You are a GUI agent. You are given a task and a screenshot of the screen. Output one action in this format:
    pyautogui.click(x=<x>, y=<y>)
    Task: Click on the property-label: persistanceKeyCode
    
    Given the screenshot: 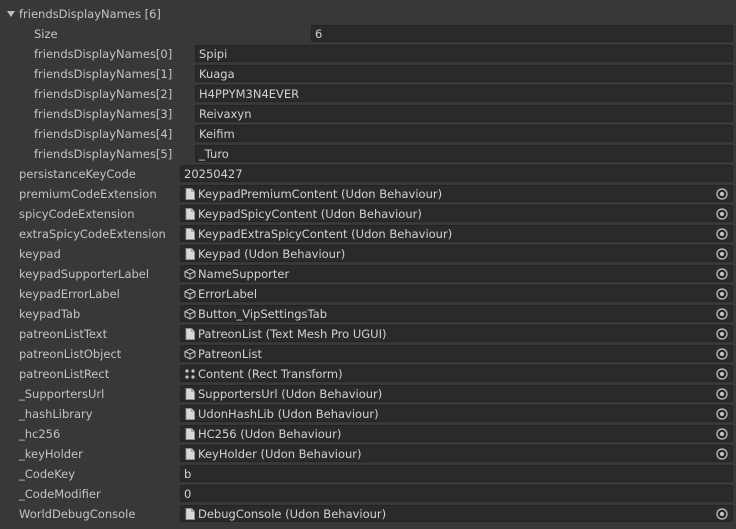 What is the action you would take?
    pyautogui.click(x=77, y=174)
    